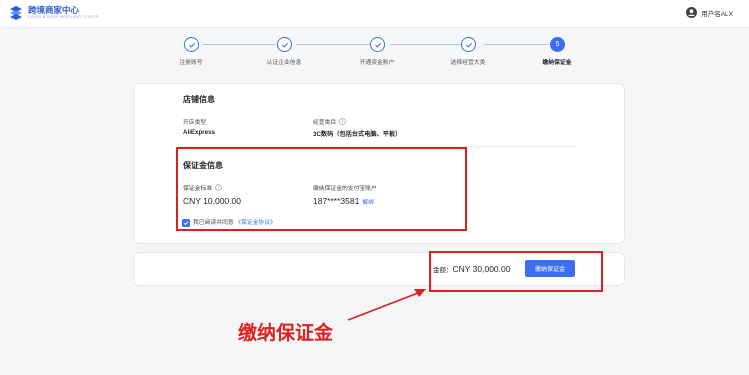  Describe the element at coordinates (199, 132) in the screenshot. I see `store-type-value: AliExpress` at that location.